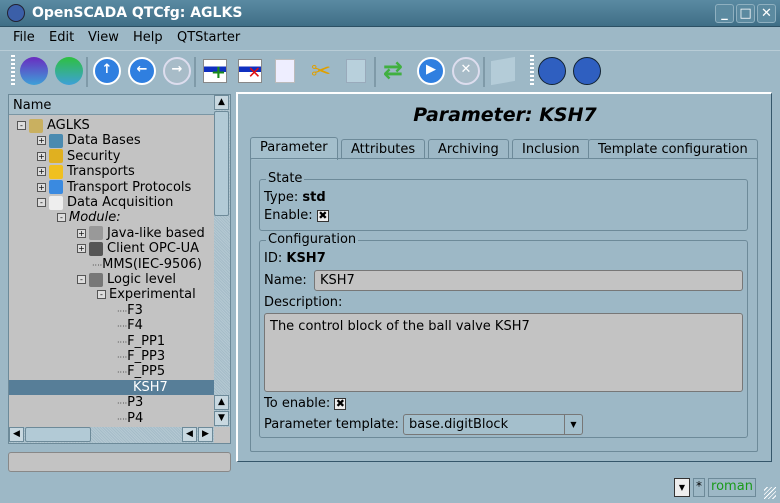  I want to click on tab-parameter: Parameter, so click(294, 148).